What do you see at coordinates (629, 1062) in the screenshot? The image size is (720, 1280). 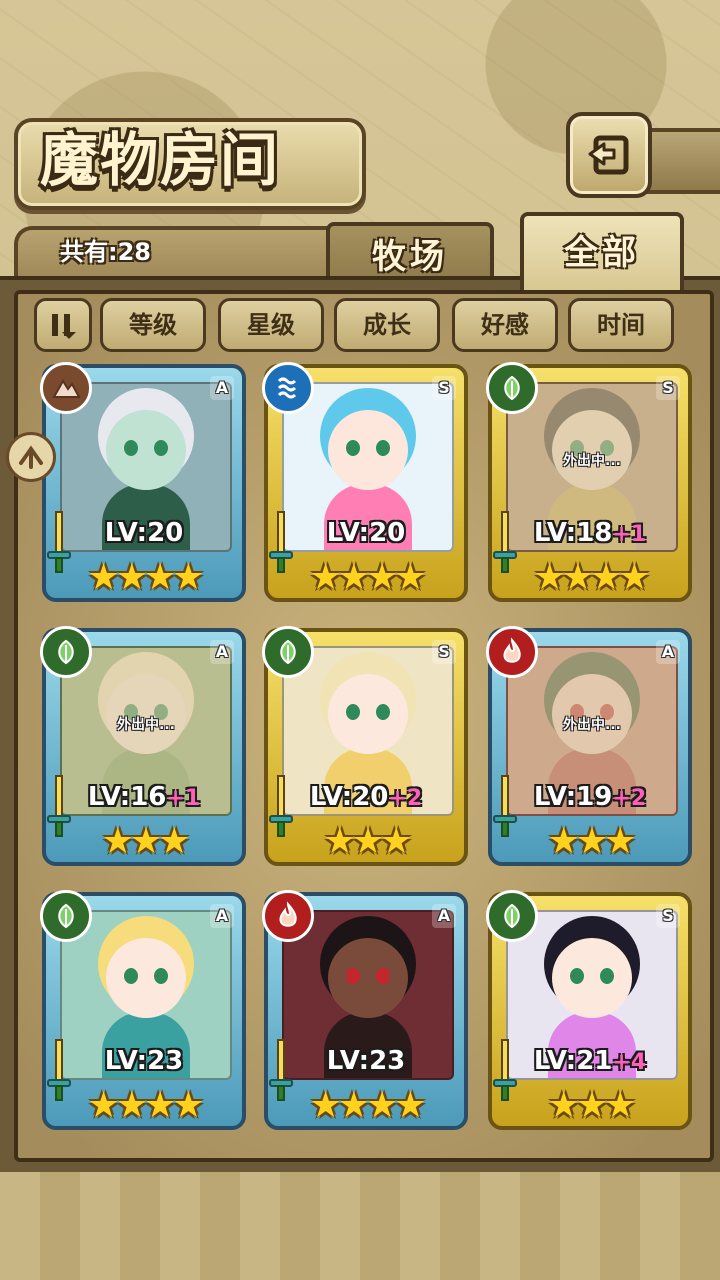 I see `level-bonus: +4` at bounding box center [629, 1062].